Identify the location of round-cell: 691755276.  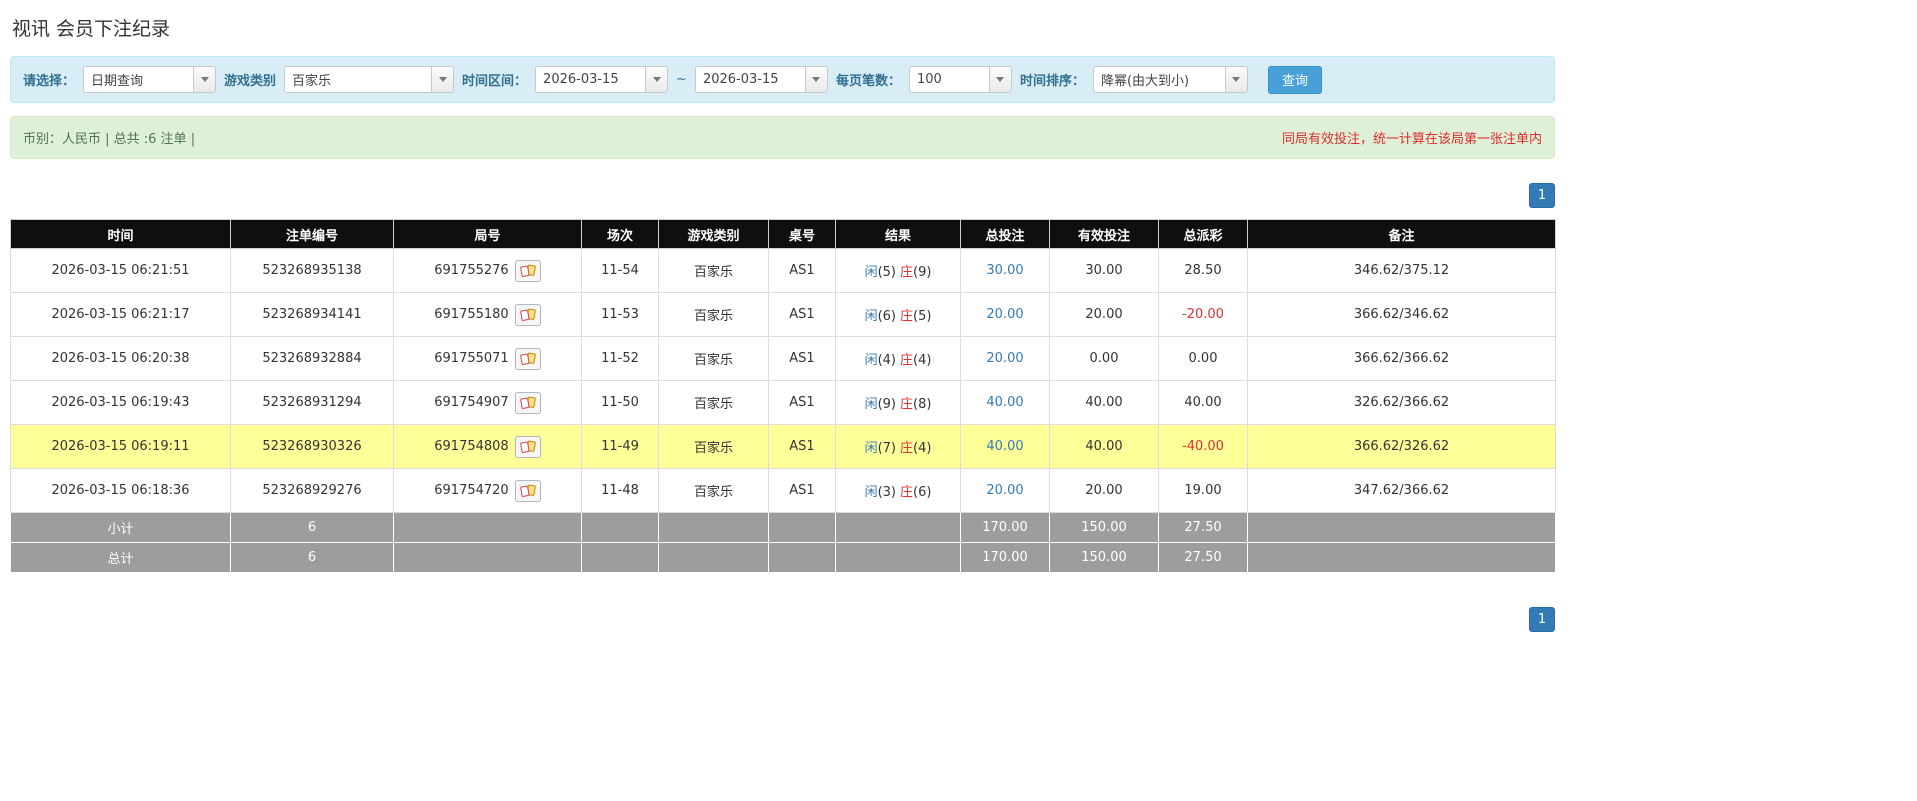
(487, 270).